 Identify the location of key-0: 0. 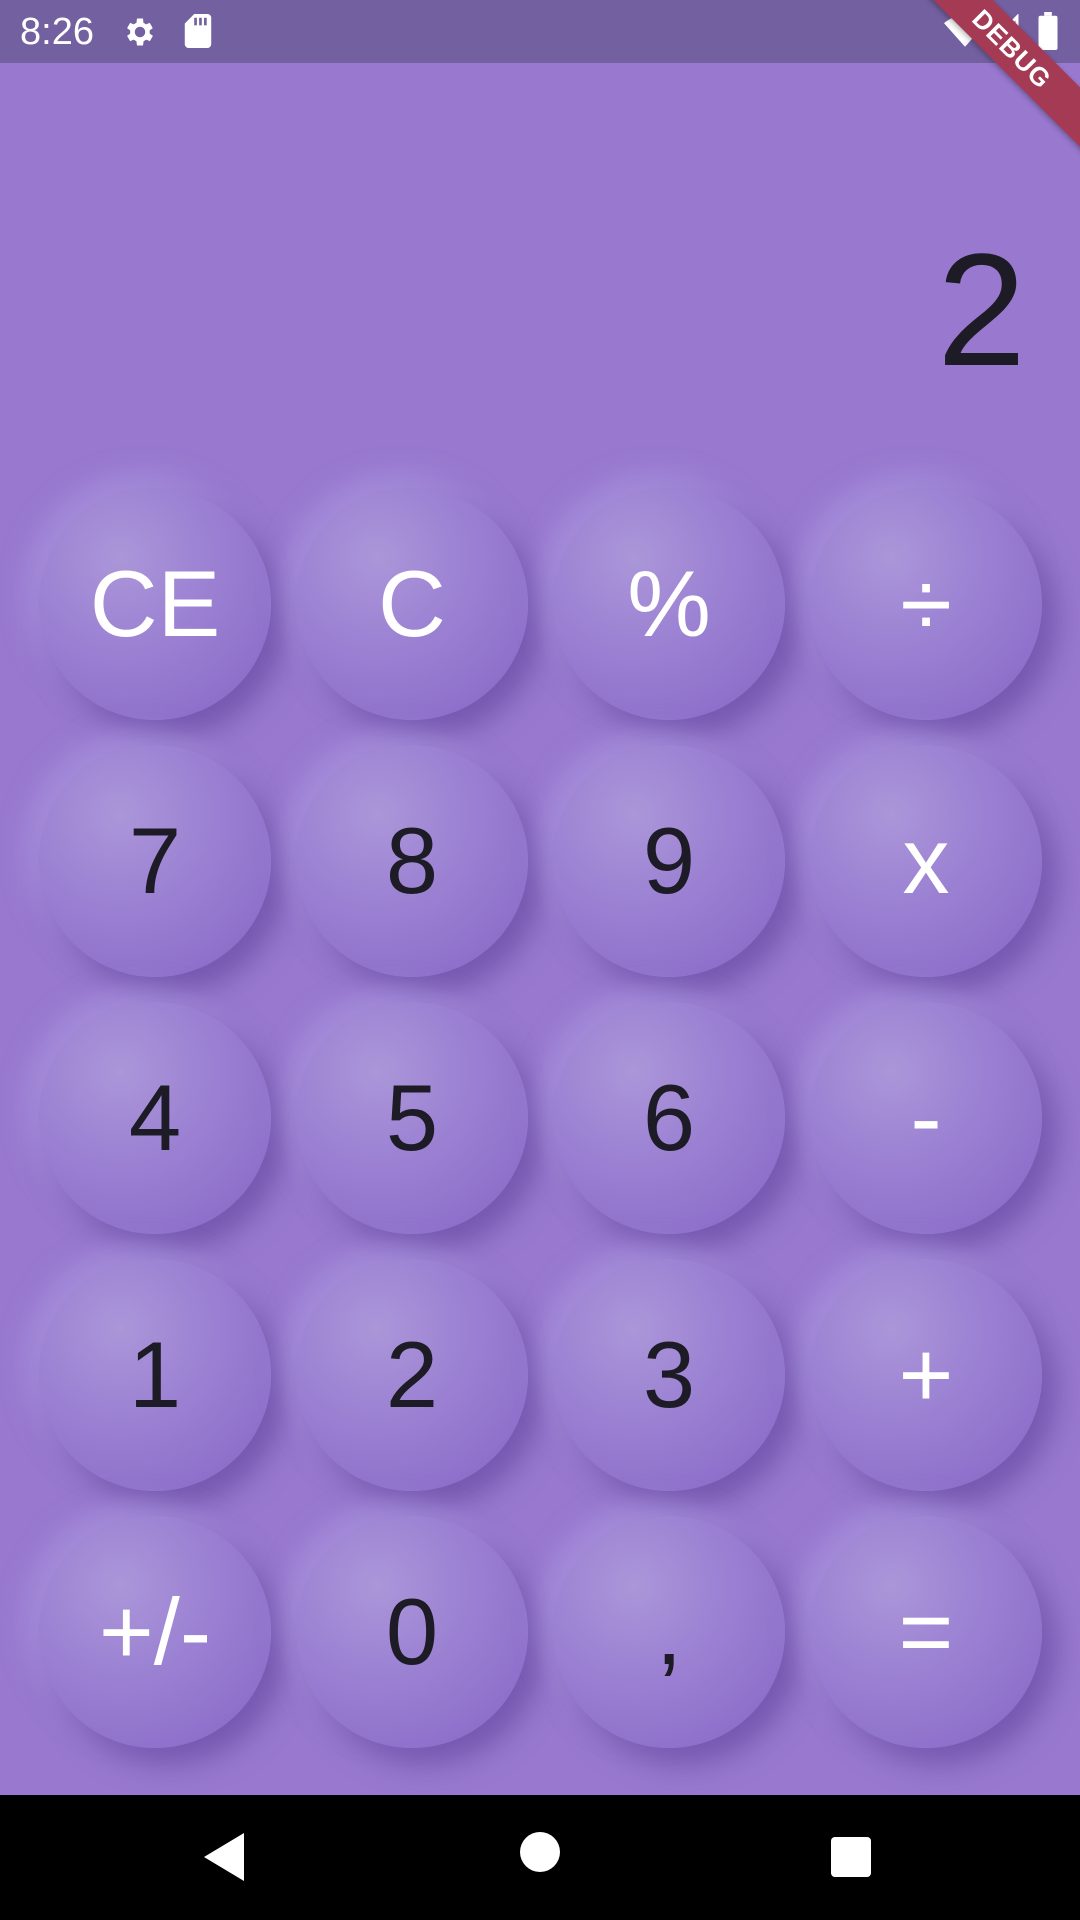
(412, 1632).